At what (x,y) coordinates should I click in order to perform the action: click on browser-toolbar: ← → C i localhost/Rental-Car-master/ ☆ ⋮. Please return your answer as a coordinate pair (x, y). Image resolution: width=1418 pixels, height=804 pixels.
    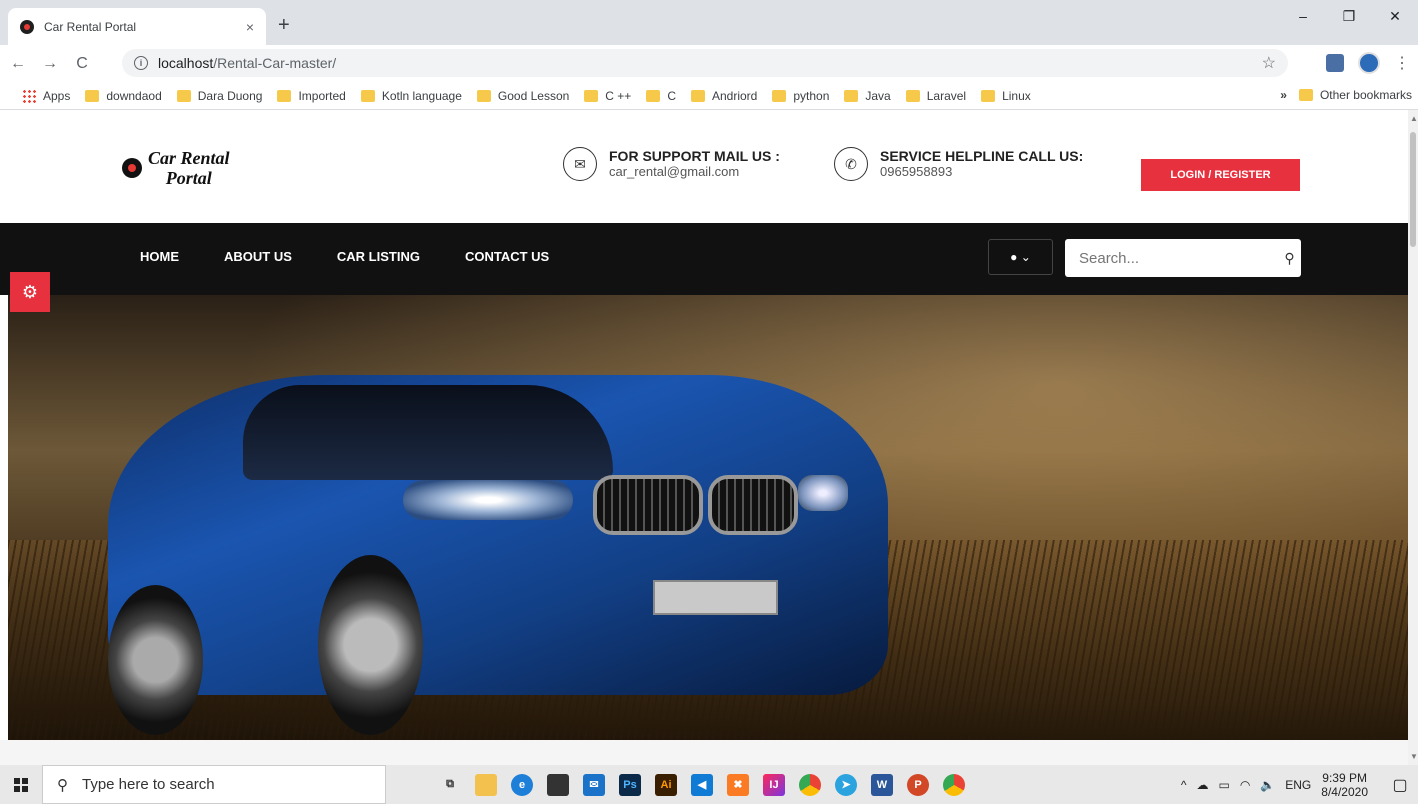
    Looking at the image, I should click on (709, 63).